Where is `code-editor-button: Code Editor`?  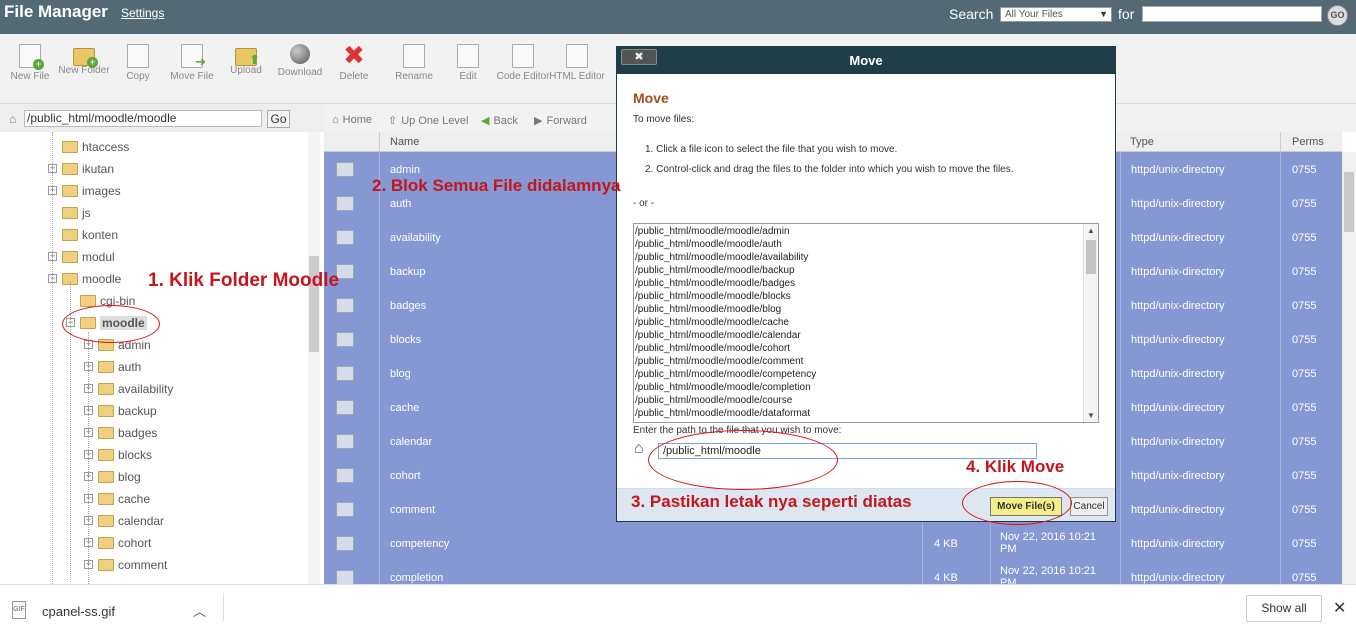
code-editor-button: Code Editor is located at coordinates (523, 63).